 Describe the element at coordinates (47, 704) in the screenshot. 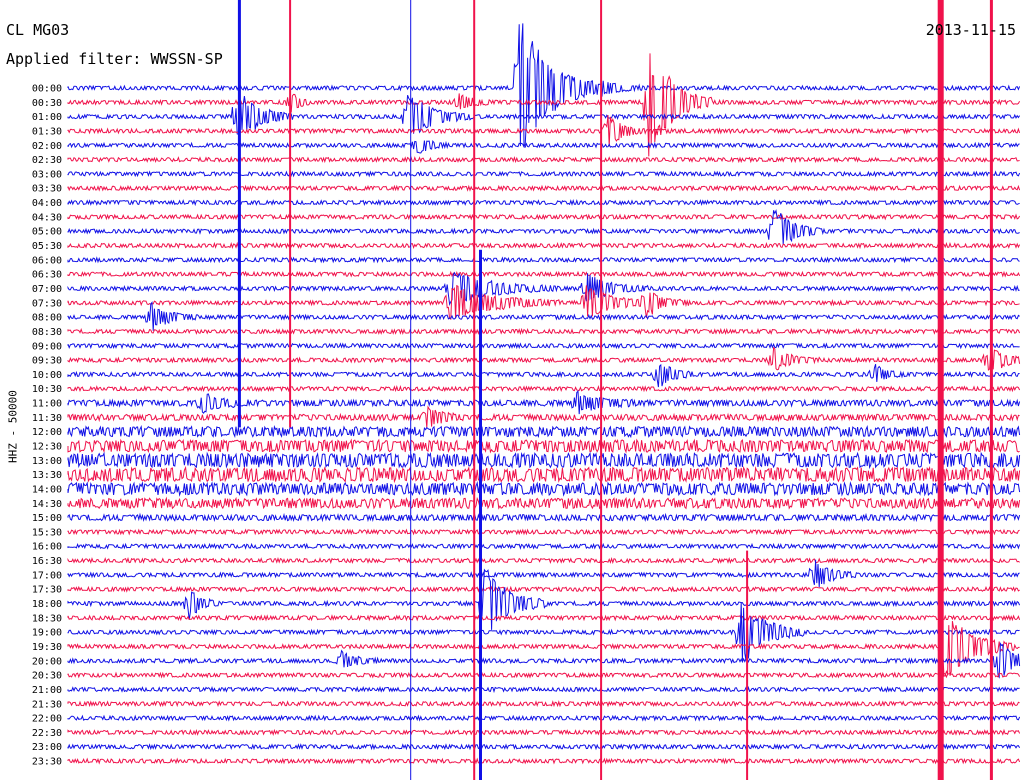

I see `time-tick-label: 21:30` at that location.